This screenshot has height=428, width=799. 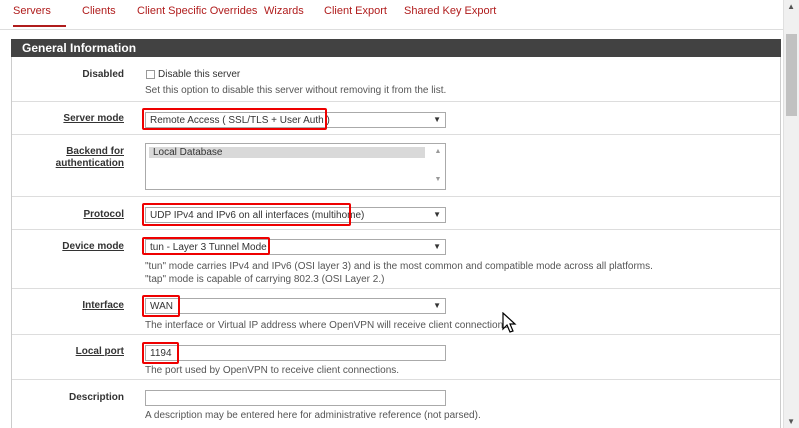 I want to click on local-port-value: 1194, so click(x=161, y=353).